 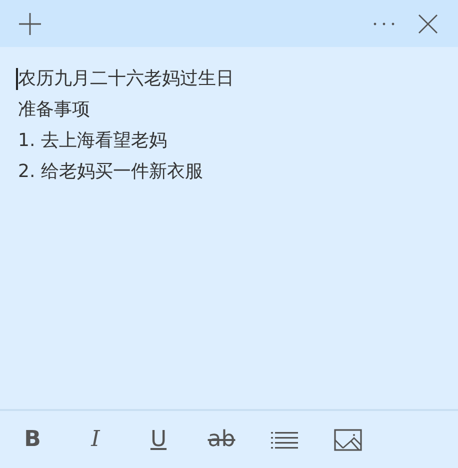 What do you see at coordinates (17, 79) in the screenshot?
I see `text-cursor` at bounding box center [17, 79].